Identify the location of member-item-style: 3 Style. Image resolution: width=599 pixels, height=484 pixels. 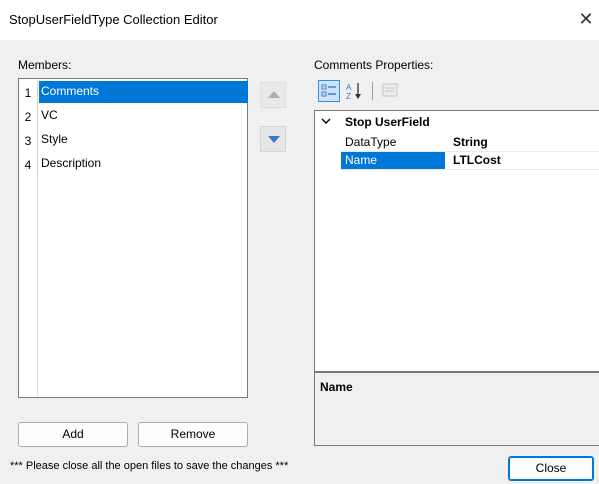
(133, 141).